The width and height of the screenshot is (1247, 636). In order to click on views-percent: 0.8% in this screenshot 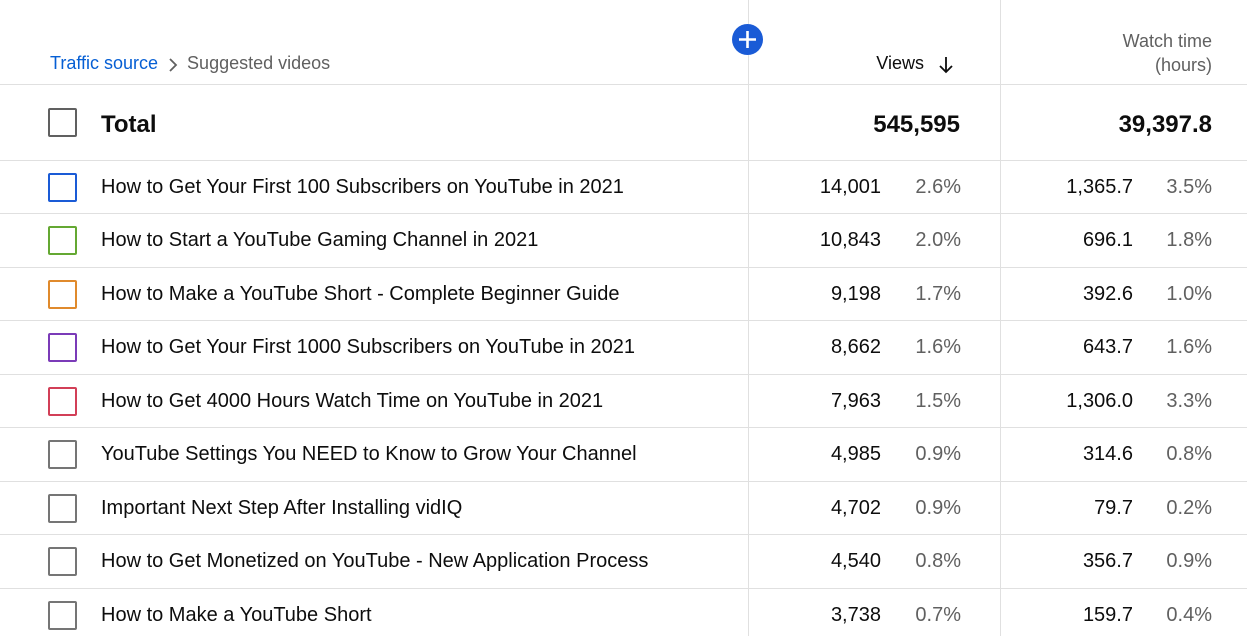, I will do `click(938, 561)`.